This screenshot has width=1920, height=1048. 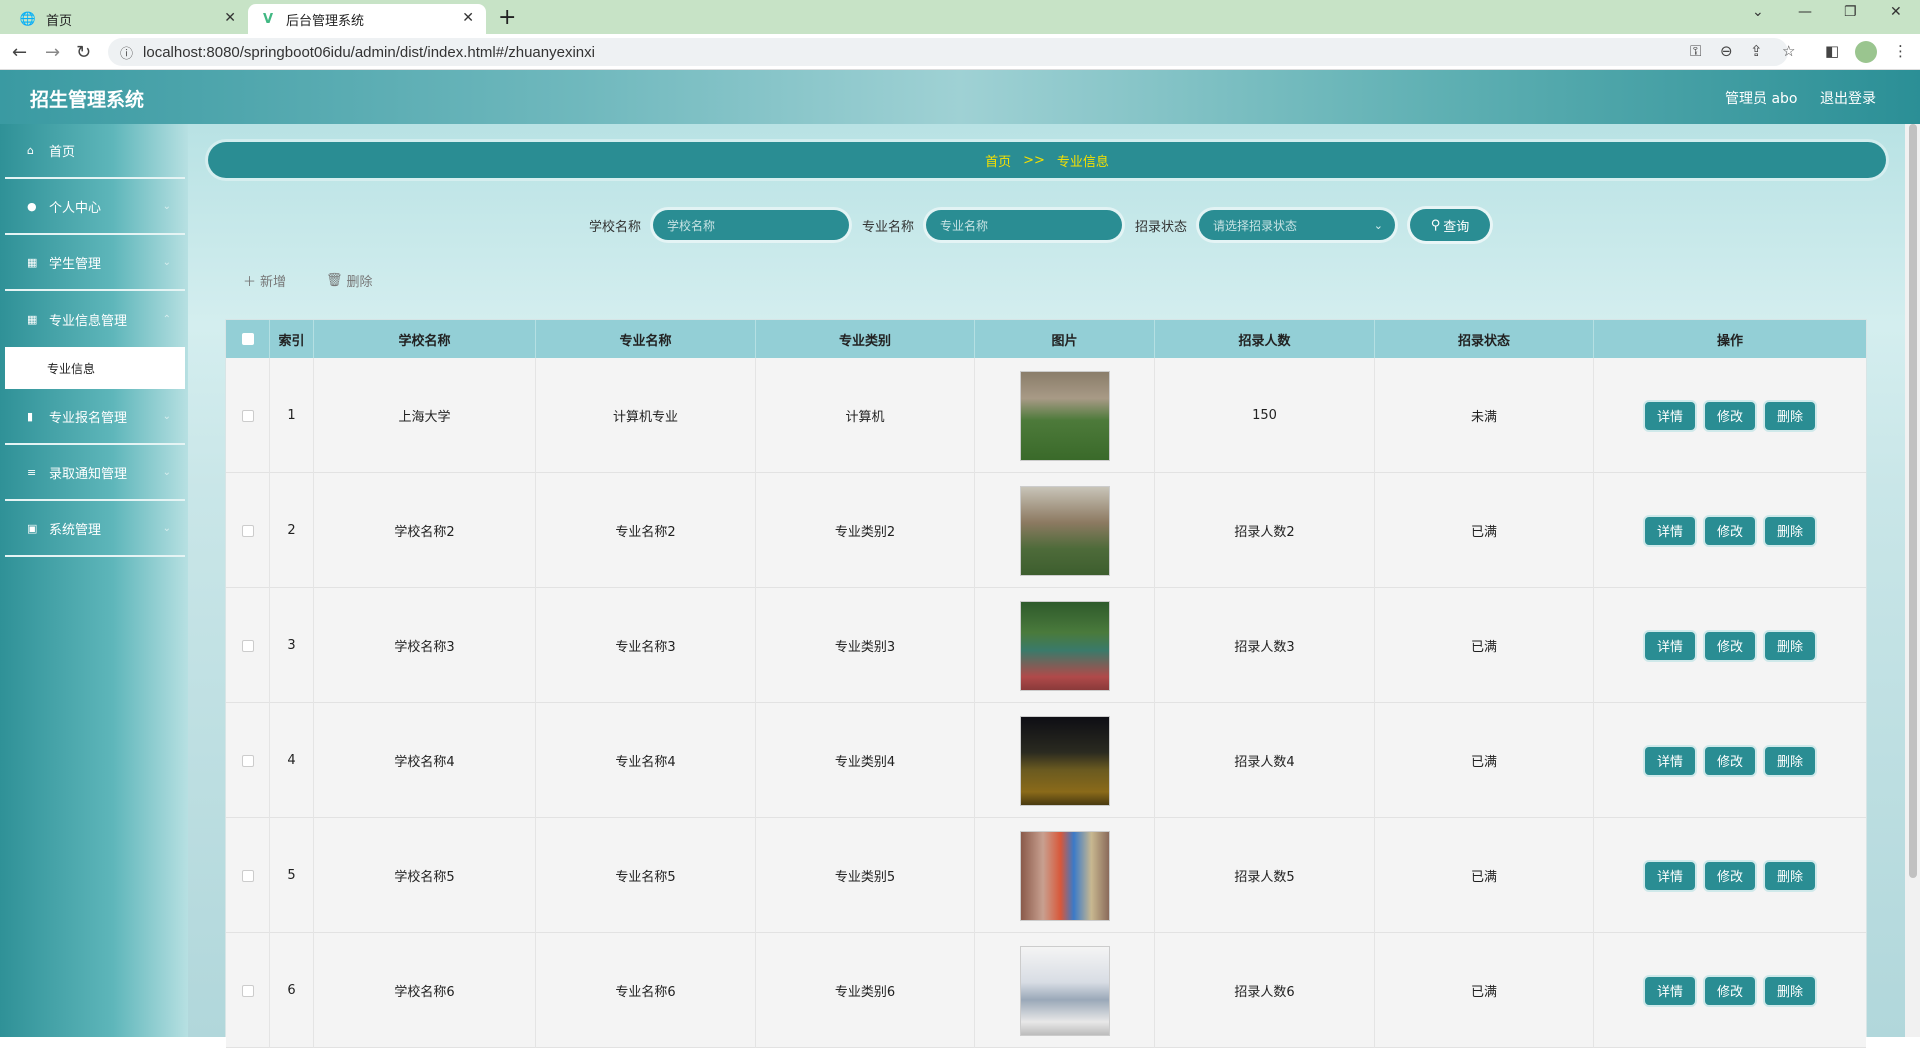 I want to click on restore-icon: ❐, so click(x=1850, y=12).